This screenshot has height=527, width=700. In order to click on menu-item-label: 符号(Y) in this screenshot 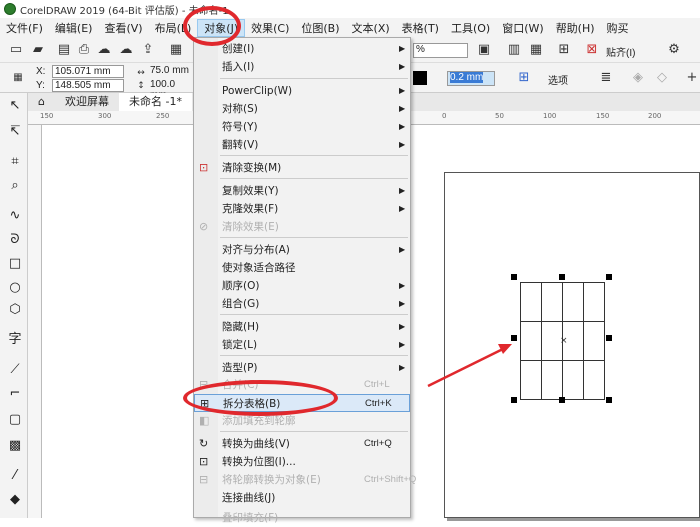, I will do `click(240, 127)`.